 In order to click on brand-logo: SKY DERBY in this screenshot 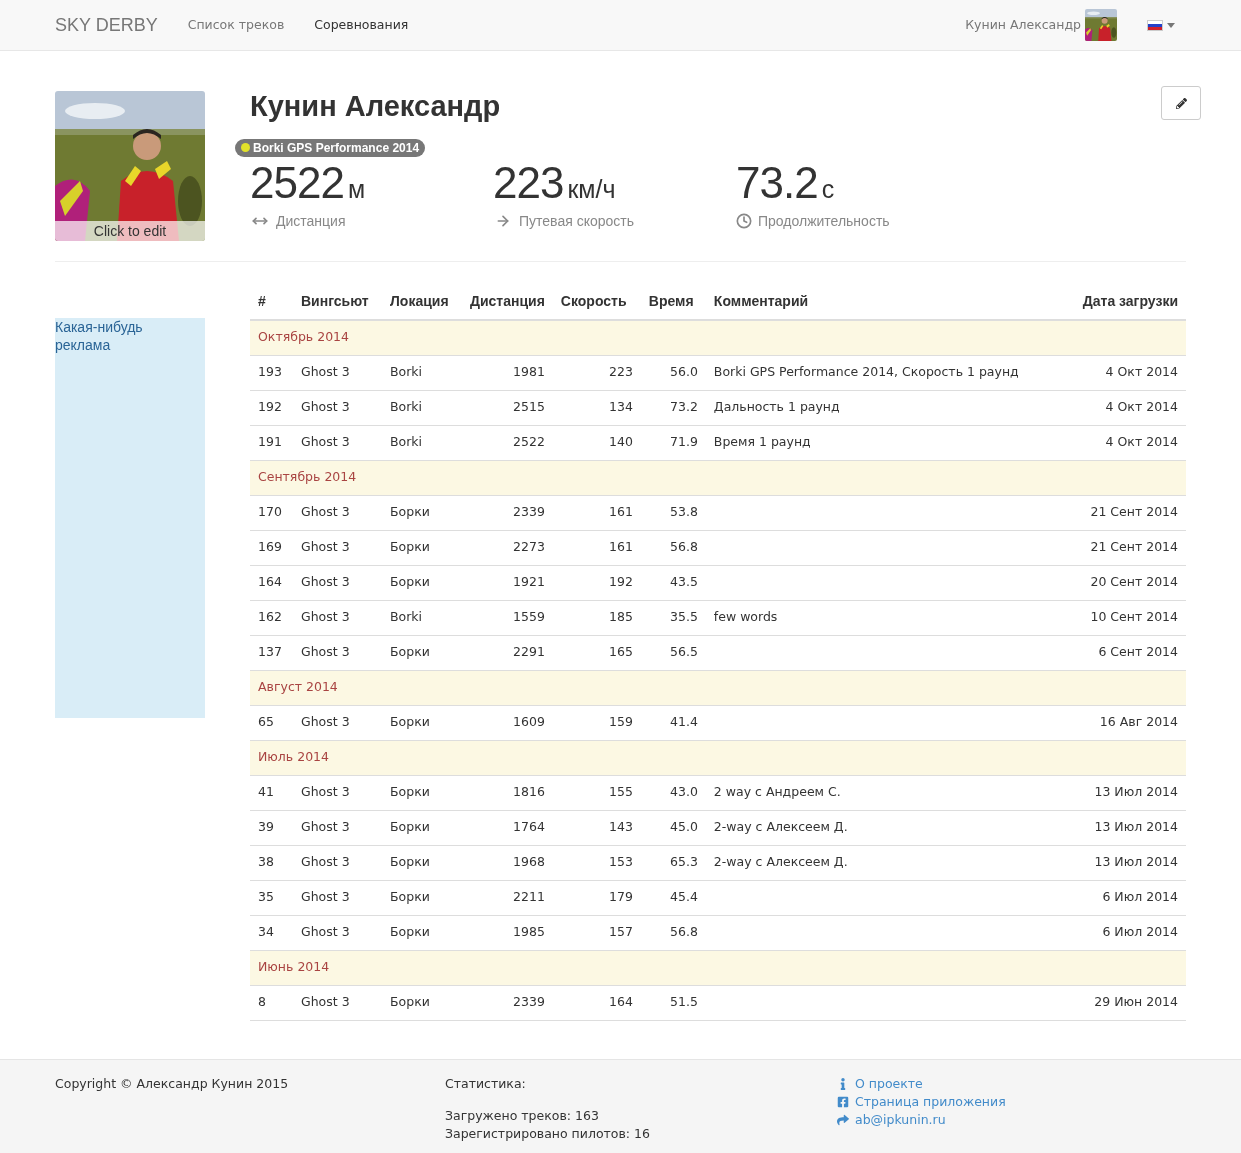, I will do `click(106, 25)`.